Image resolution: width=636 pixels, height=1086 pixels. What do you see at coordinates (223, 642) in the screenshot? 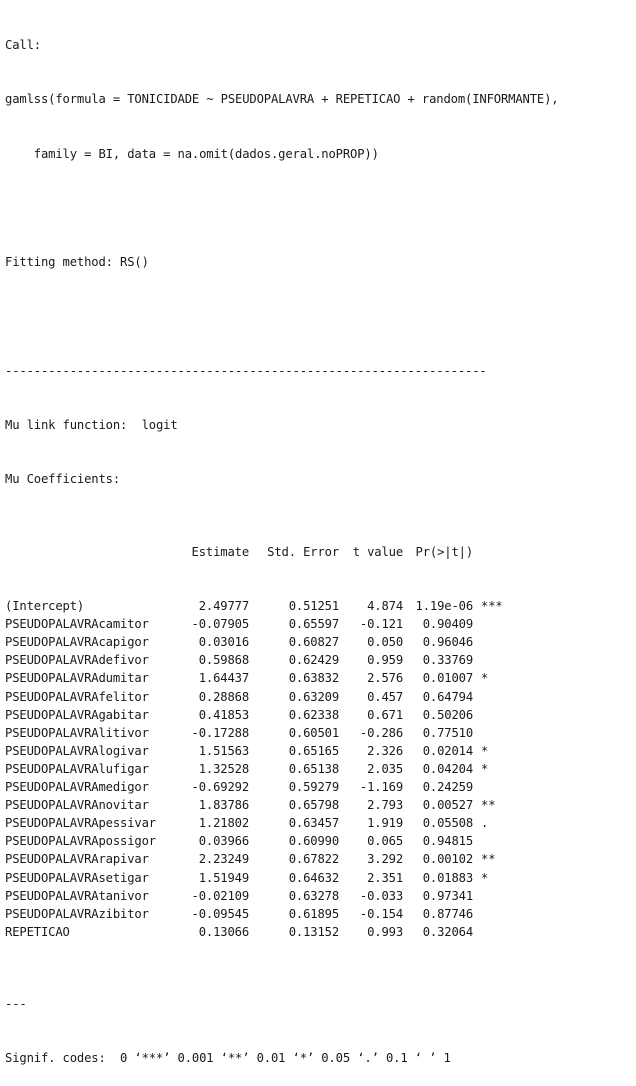
I see `coef-estimate: 0.03016` at bounding box center [223, 642].